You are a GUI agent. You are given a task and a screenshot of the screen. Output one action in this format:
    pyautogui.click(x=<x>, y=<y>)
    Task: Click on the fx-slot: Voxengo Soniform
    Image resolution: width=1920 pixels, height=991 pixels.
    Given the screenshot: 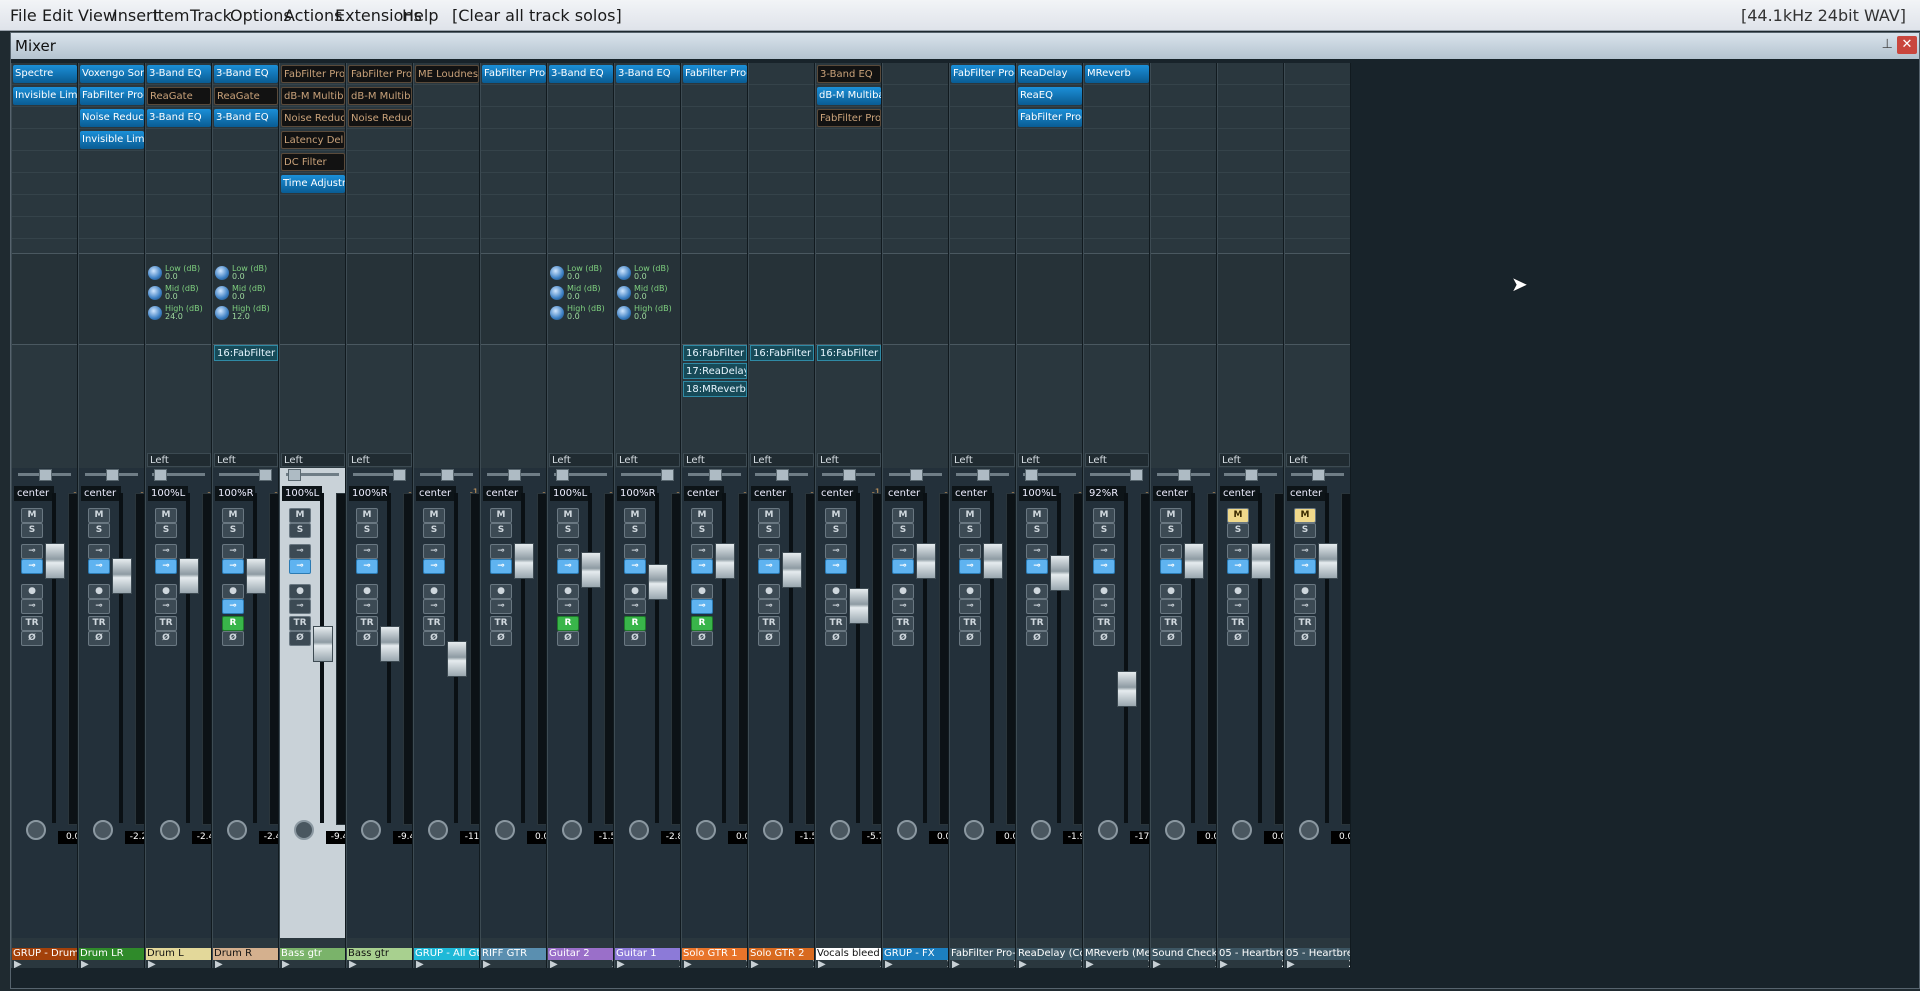 What is the action you would take?
    pyautogui.click(x=112, y=74)
    